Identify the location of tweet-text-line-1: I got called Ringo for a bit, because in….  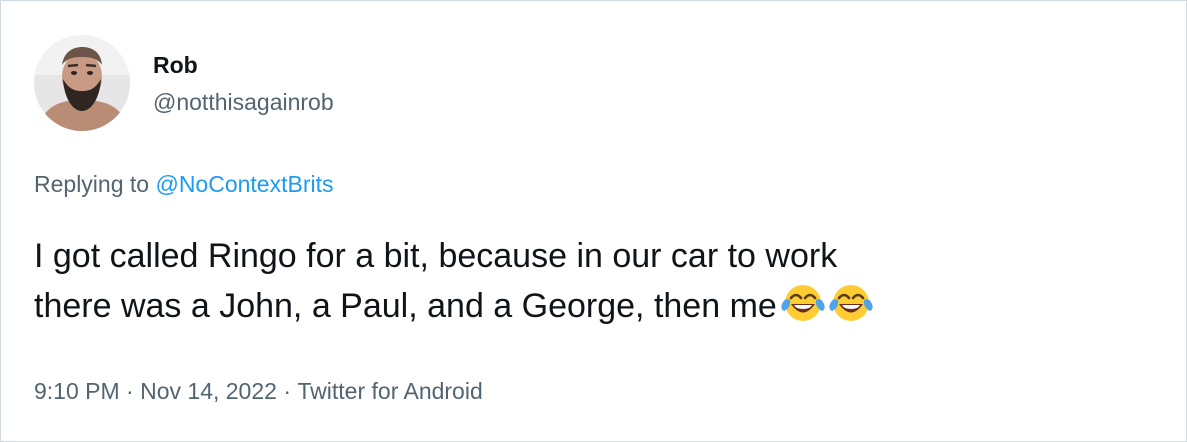
(436, 256).